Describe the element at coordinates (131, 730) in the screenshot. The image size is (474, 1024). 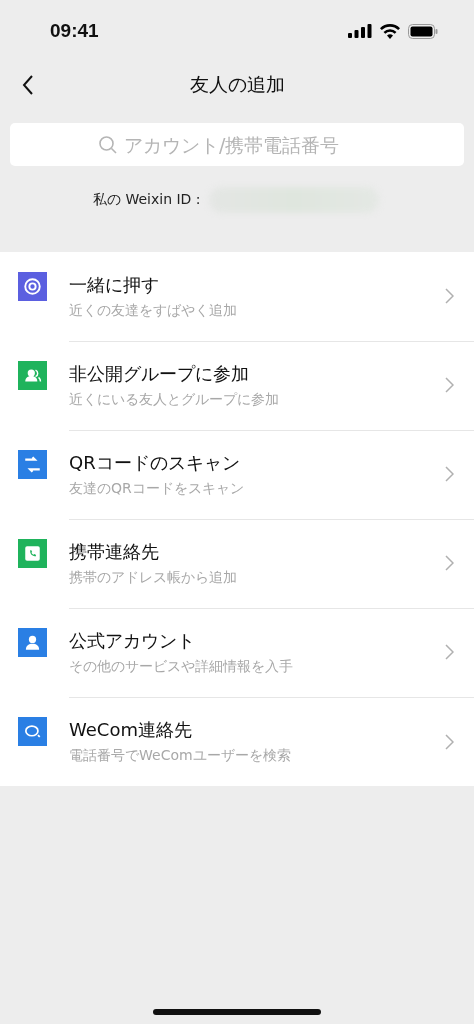
I see `item-title: WeCom連絡先` at that location.